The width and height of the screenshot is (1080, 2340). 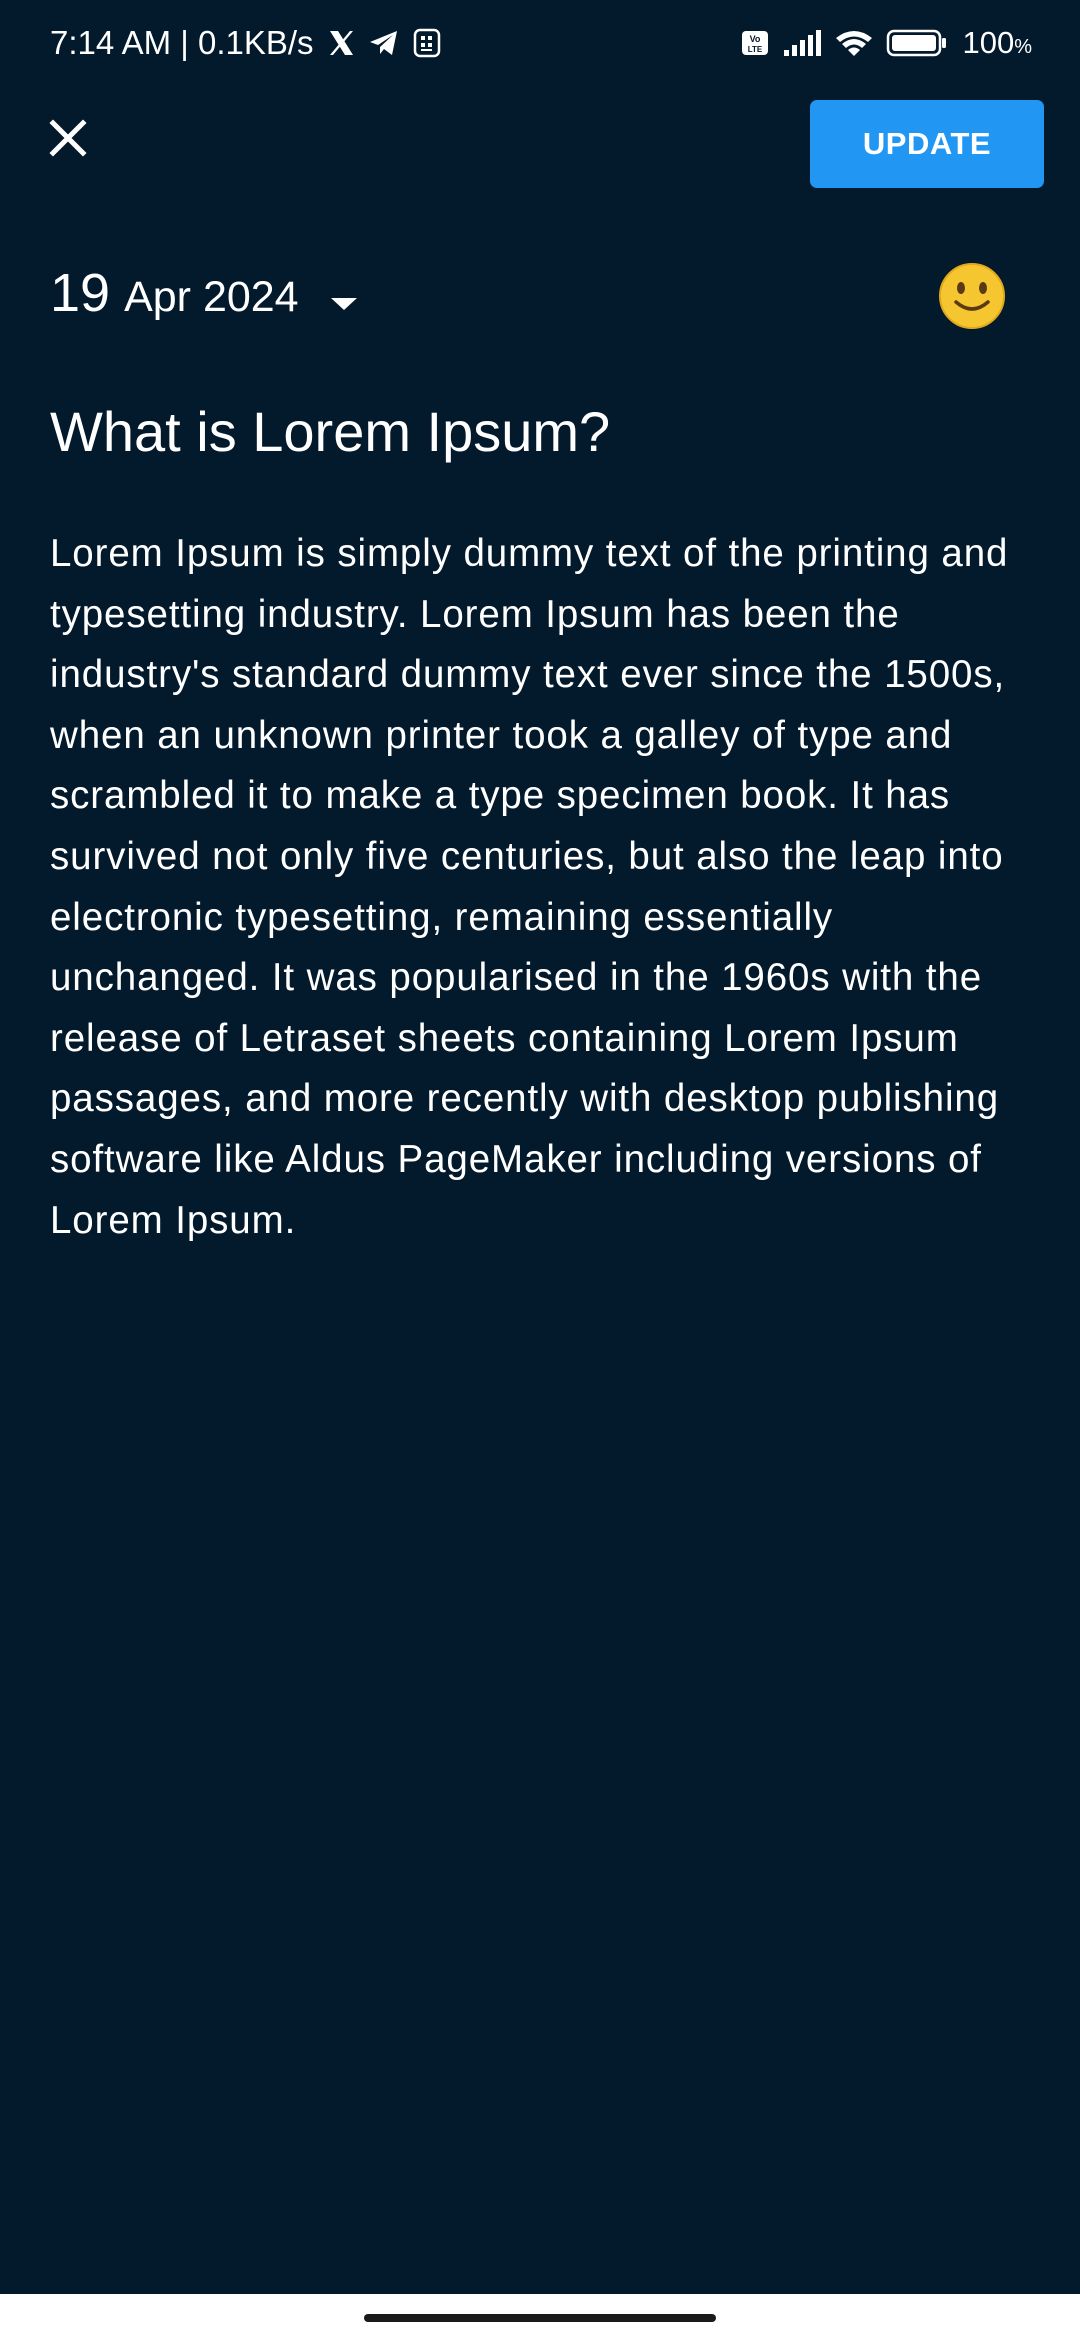 I want to click on app-notification-icon, so click(x=427, y=43).